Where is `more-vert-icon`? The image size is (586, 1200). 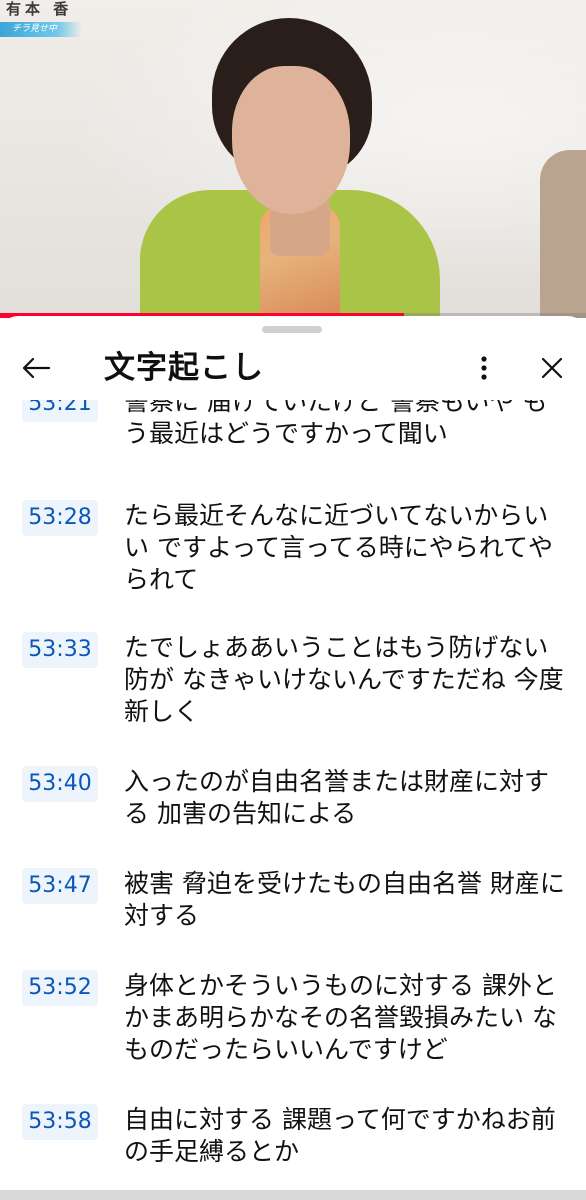
more-vert-icon is located at coordinates (484, 368).